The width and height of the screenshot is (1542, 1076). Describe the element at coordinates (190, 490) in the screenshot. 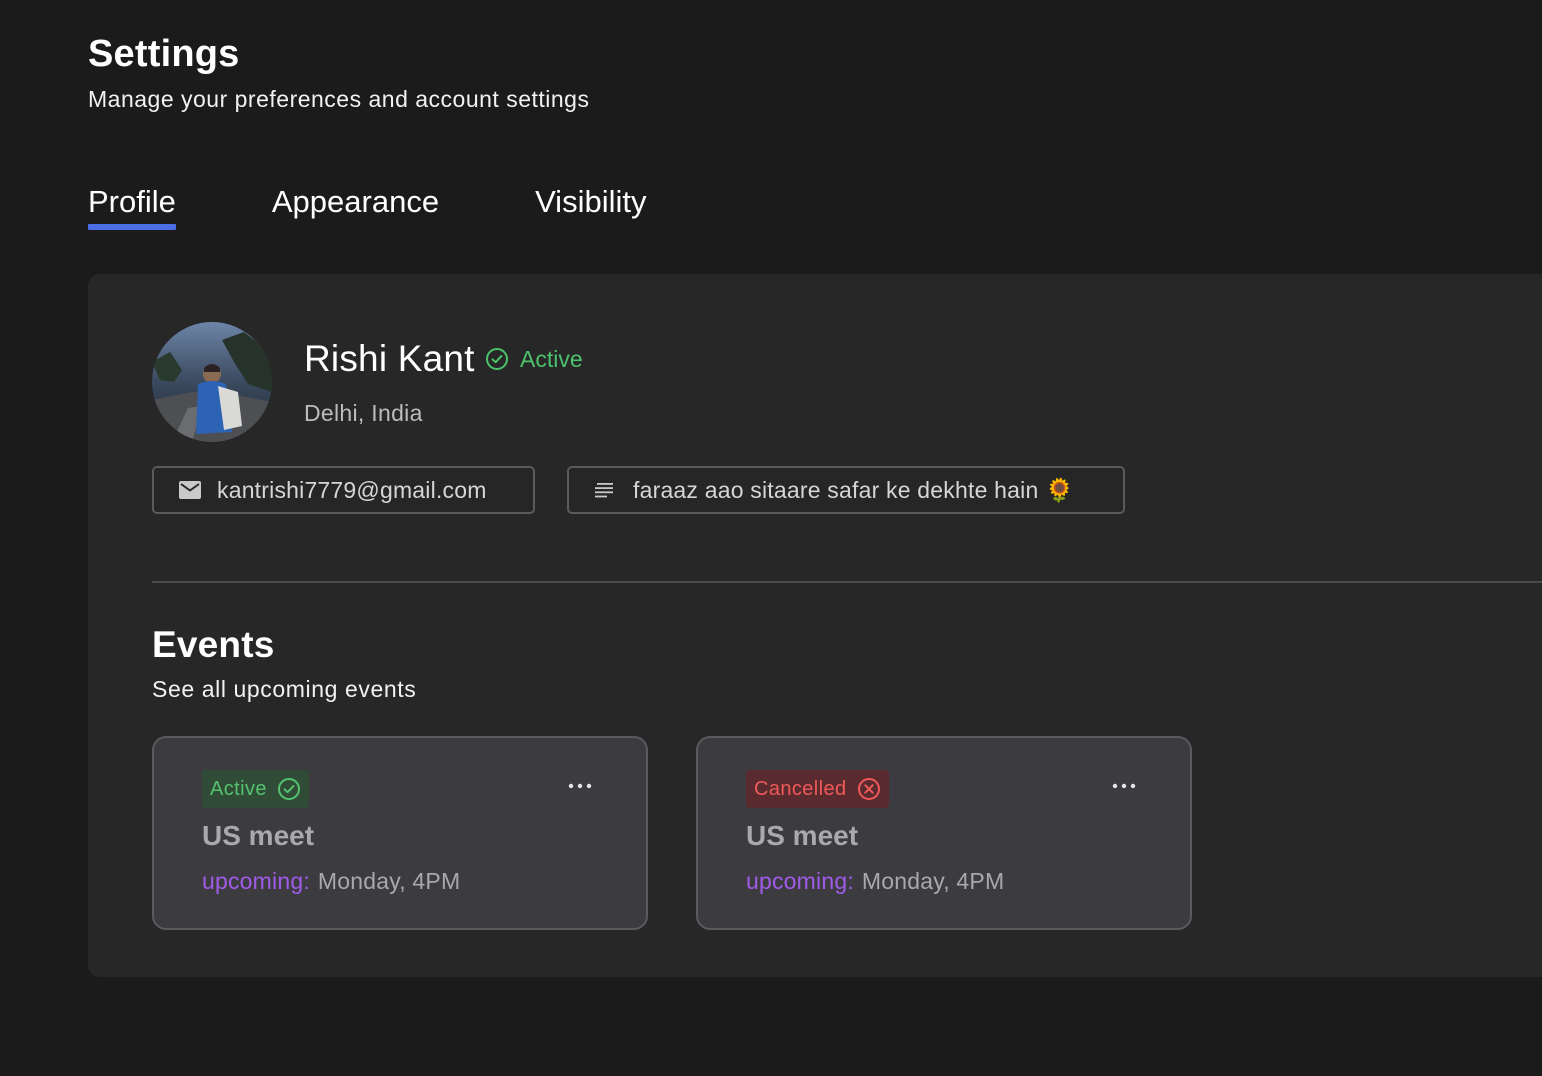

I see `mail-icon` at that location.